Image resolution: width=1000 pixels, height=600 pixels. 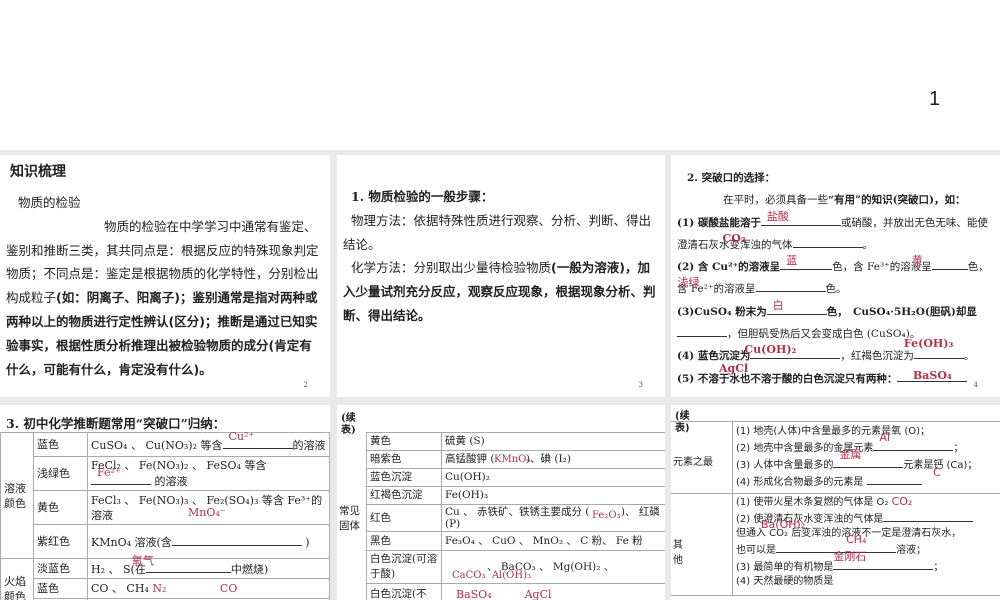 What do you see at coordinates (911, 550) in the screenshot?
I see `list-item-end: 溶液；` at bounding box center [911, 550].